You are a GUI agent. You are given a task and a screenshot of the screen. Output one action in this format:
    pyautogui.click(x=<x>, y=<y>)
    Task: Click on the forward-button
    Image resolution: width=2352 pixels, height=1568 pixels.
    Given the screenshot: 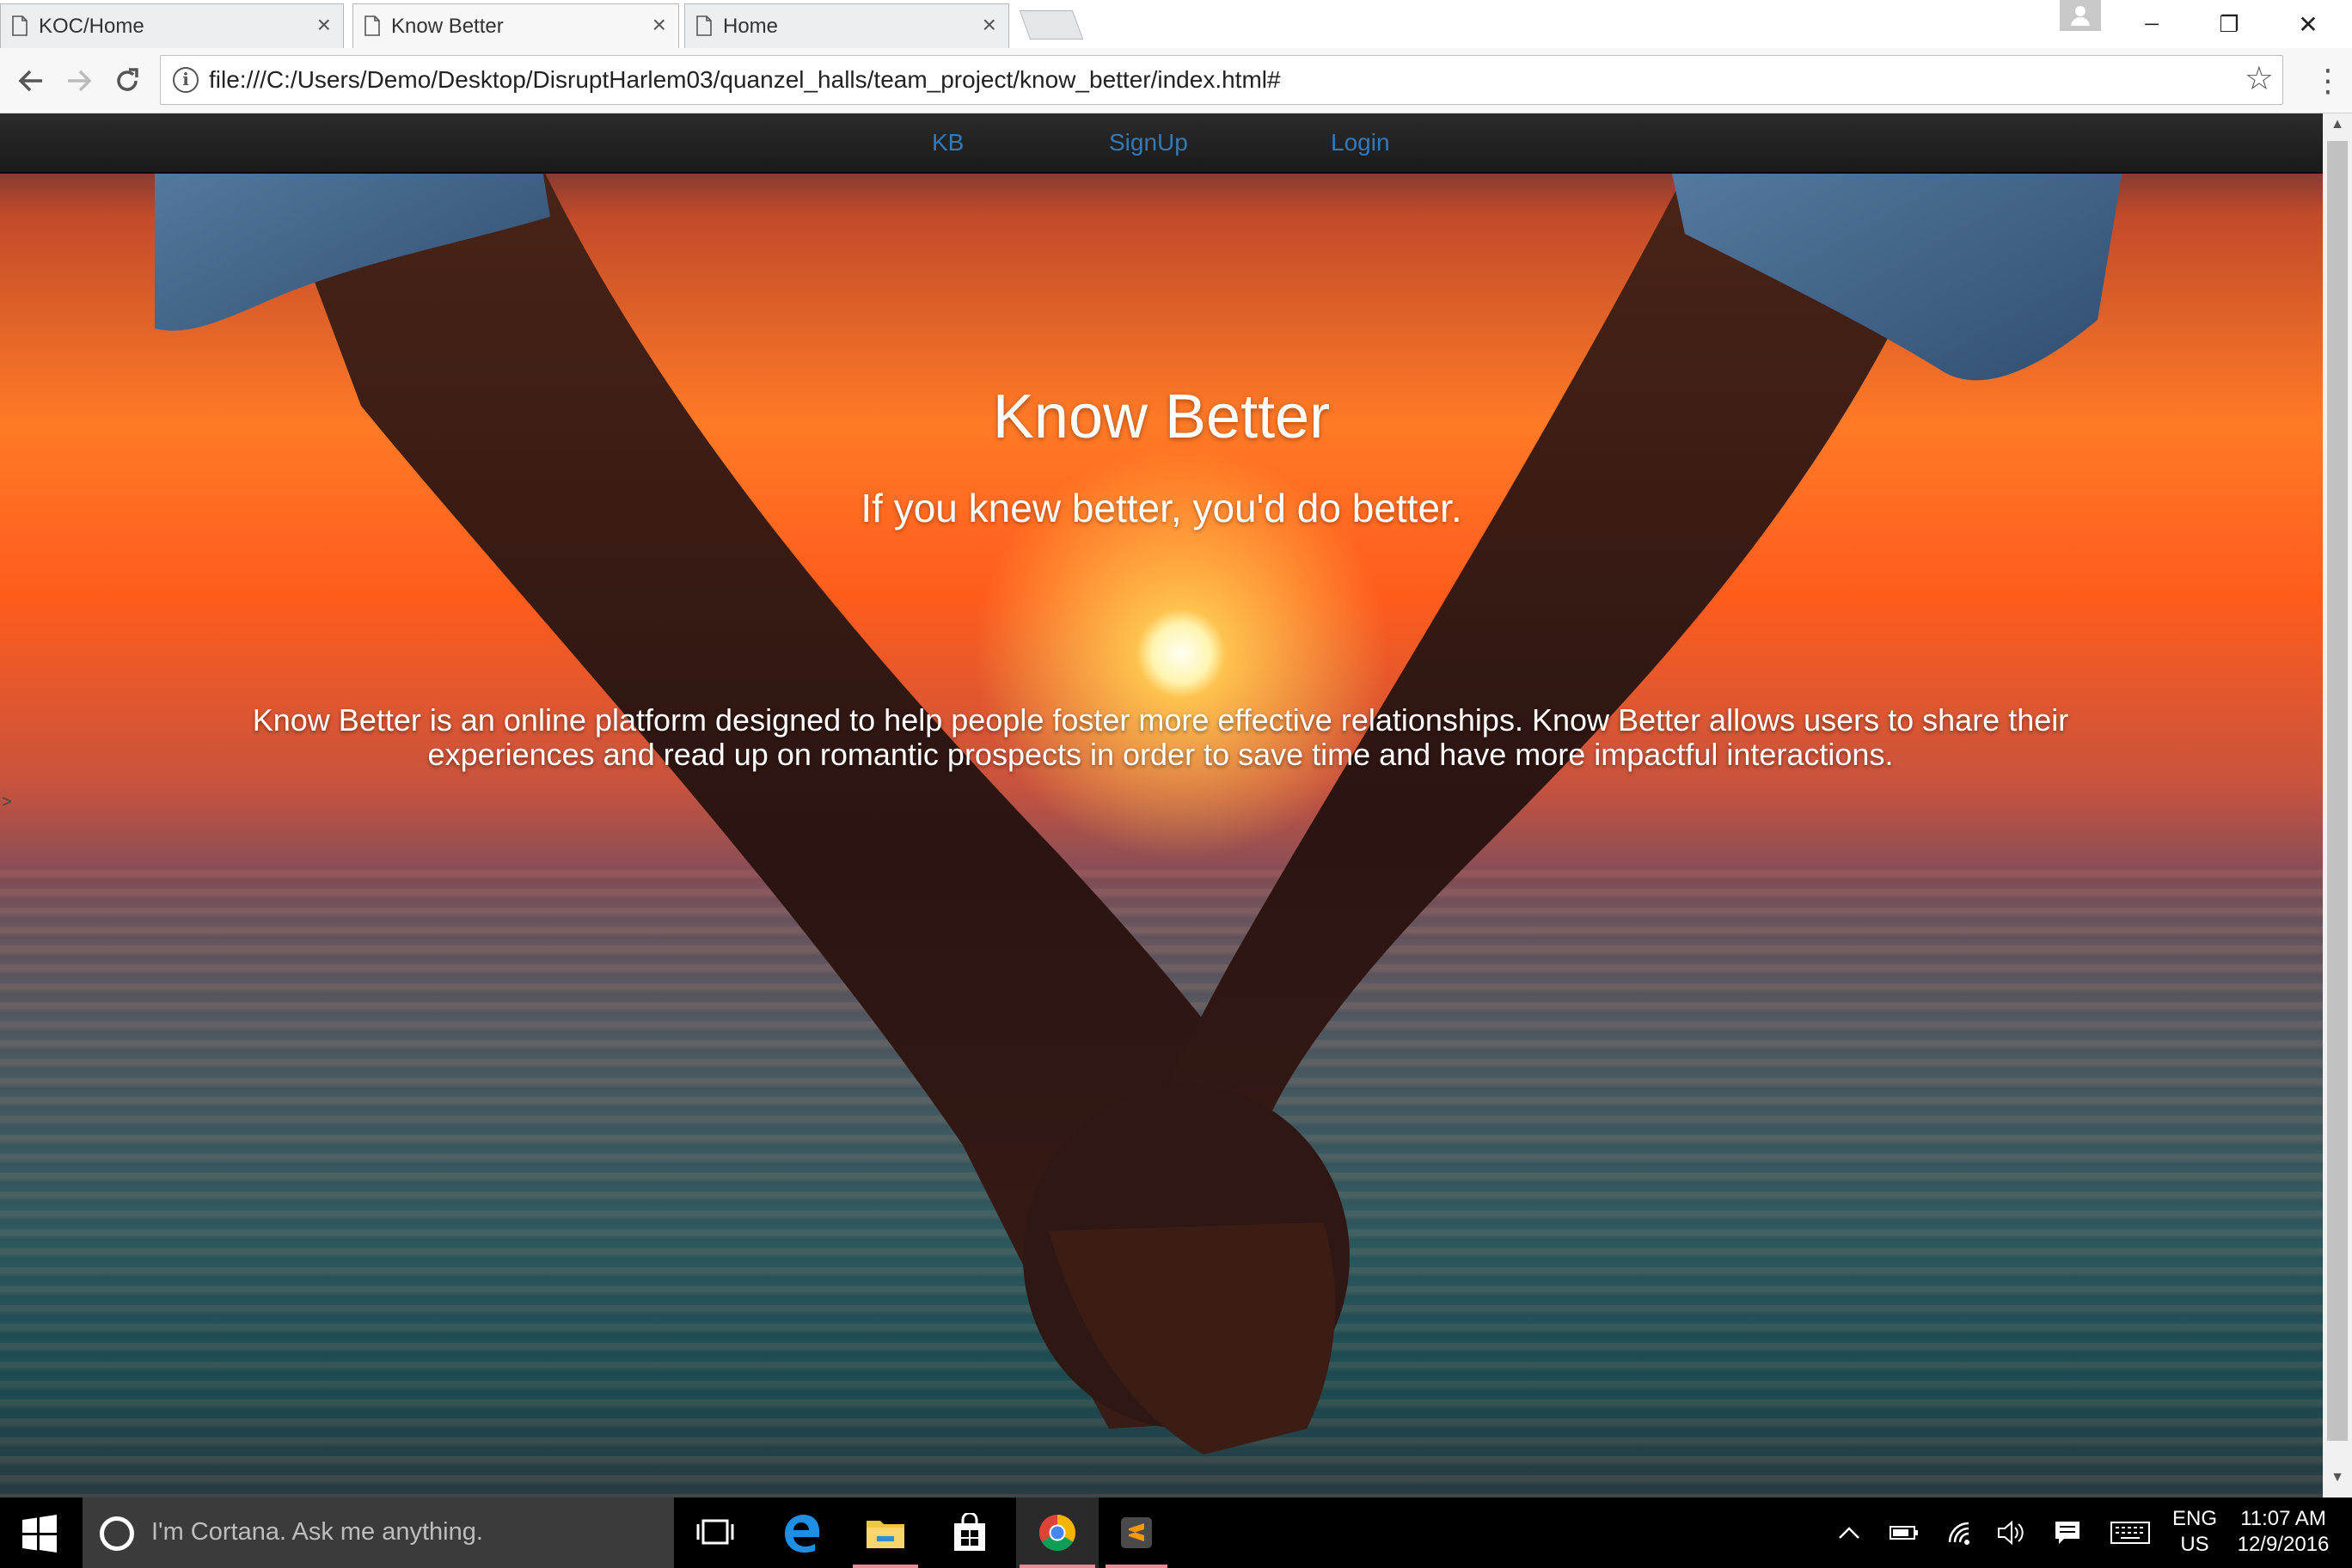 What is the action you would take?
    pyautogui.click(x=79, y=80)
    